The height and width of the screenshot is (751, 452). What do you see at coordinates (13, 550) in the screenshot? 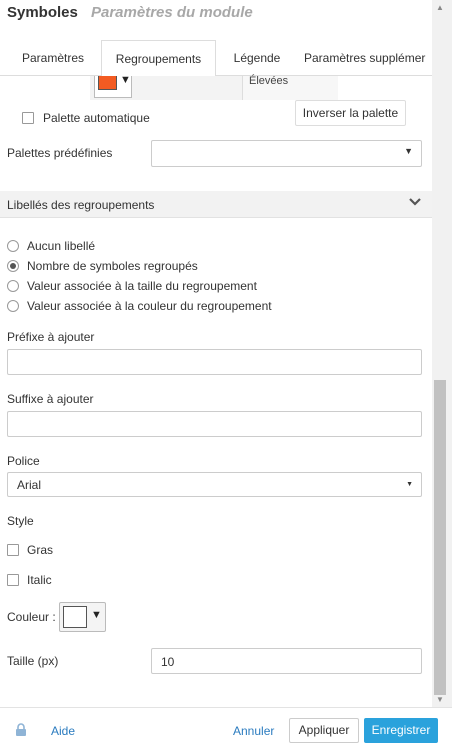
I see `bold-checkbox` at bounding box center [13, 550].